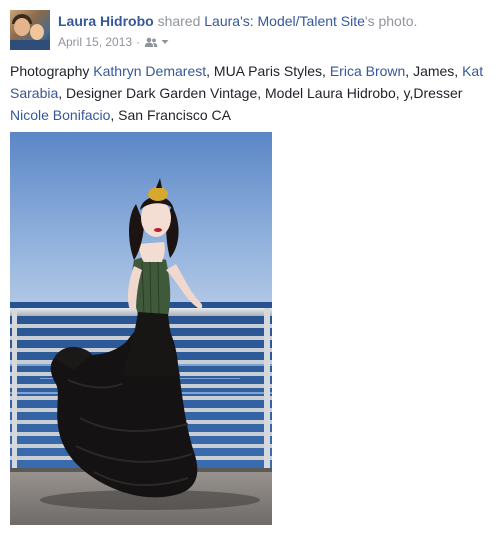  I want to click on friends-icon, so click(151, 42).